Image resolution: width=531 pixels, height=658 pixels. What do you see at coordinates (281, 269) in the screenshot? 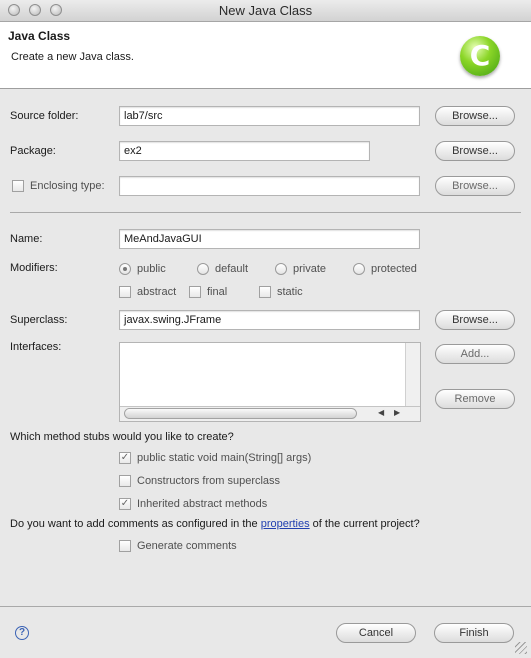
I see `private-radio` at bounding box center [281, 269].